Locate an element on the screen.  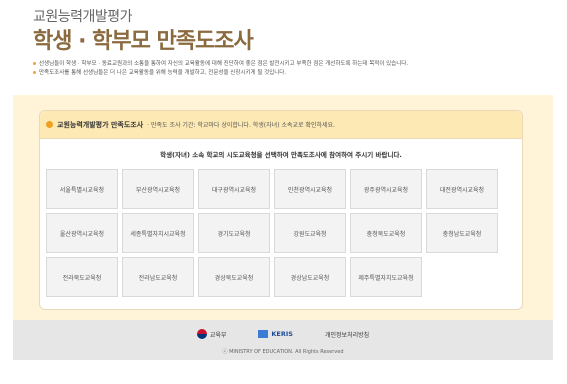
privacy-policy-link: 개인정보처리방침 is located at coordinates (347, 334).